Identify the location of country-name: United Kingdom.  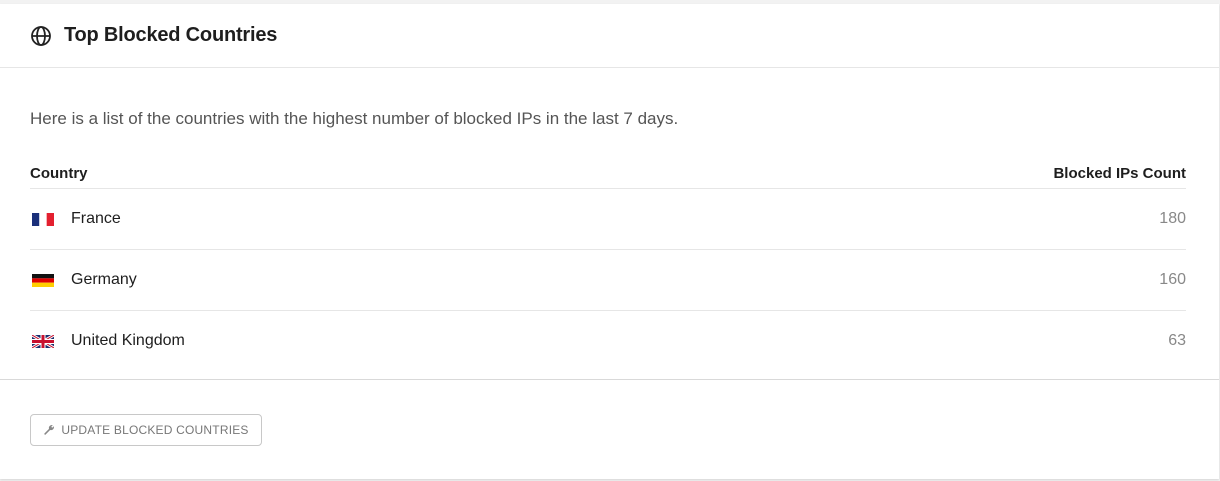
(128, 340).